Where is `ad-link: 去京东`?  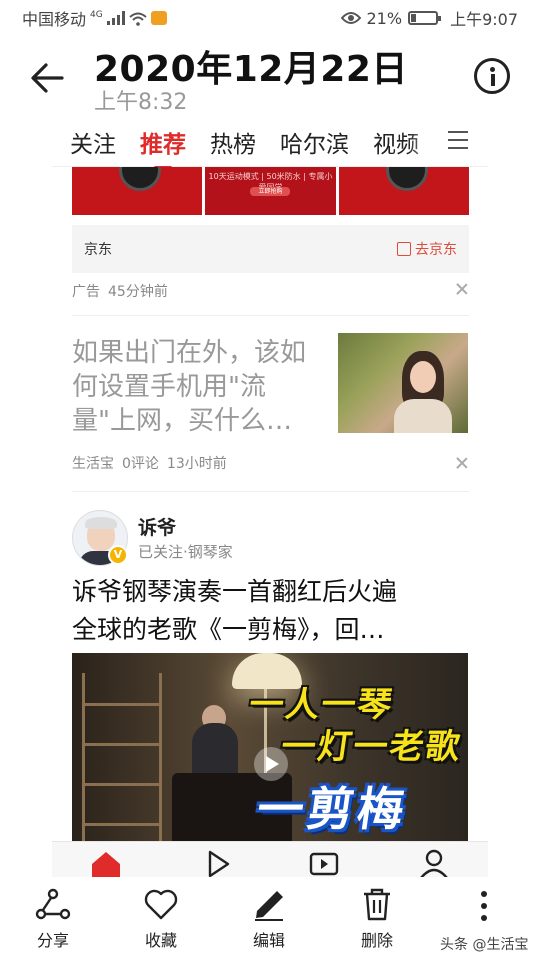
ad-link: 去京东 is located at coordinates (427, 249).